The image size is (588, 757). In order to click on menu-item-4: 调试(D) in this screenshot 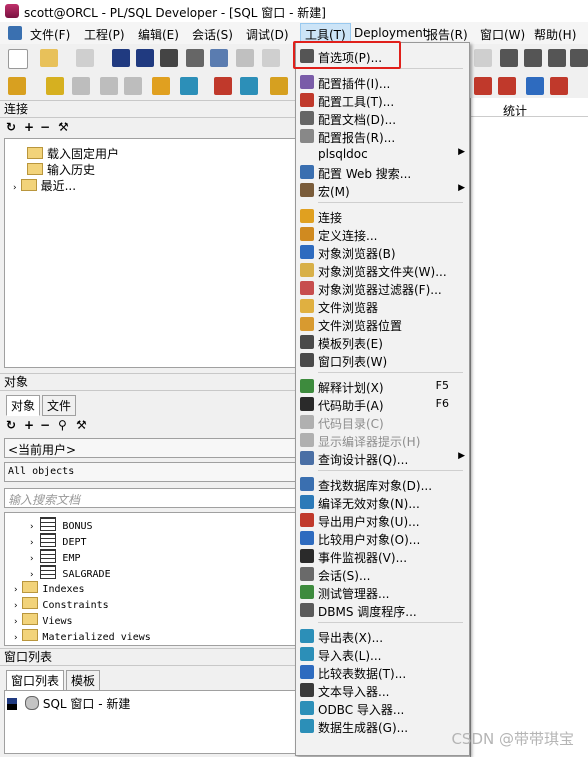, I will do `click(267, 34)`.